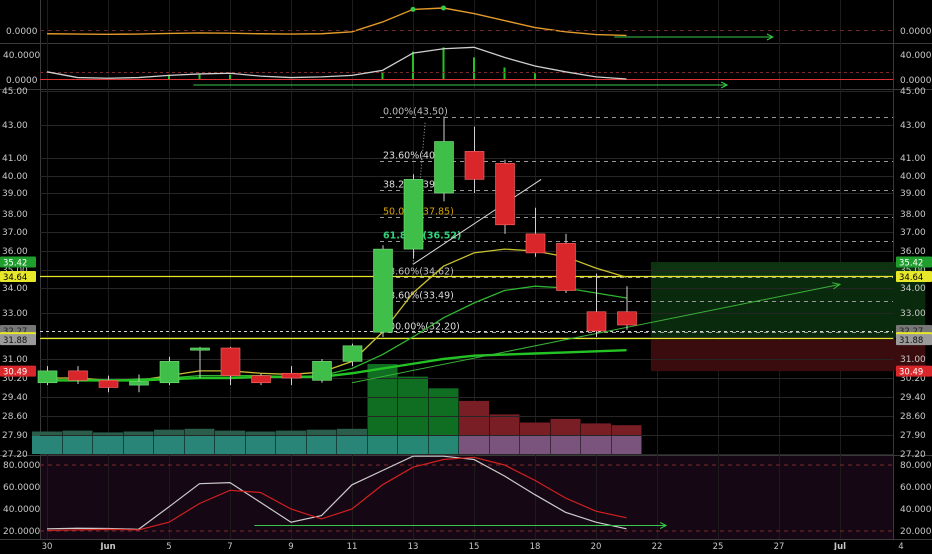 The image size is (932, 554). What do you see at coordinates (15, 126) in the screenshot?
I see `price-axis-label-left: 43.00` at bounding box center [15, 126].